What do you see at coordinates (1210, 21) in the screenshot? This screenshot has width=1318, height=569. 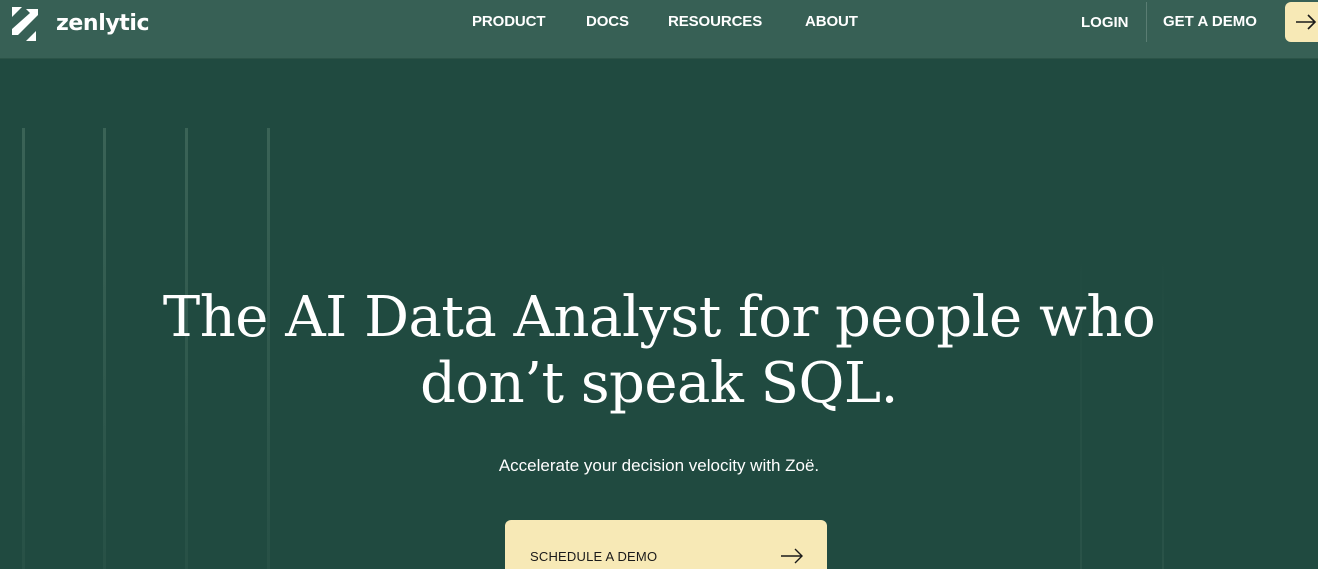 I see `get-demo-link: GET A DEMO` at bounding box center [1210, 21].